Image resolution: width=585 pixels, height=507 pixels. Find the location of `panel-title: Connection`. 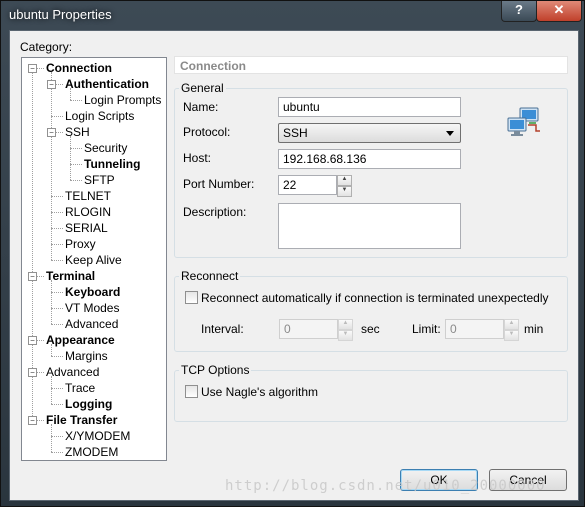

panel-title: Connection is located at coordinates (371, 65).